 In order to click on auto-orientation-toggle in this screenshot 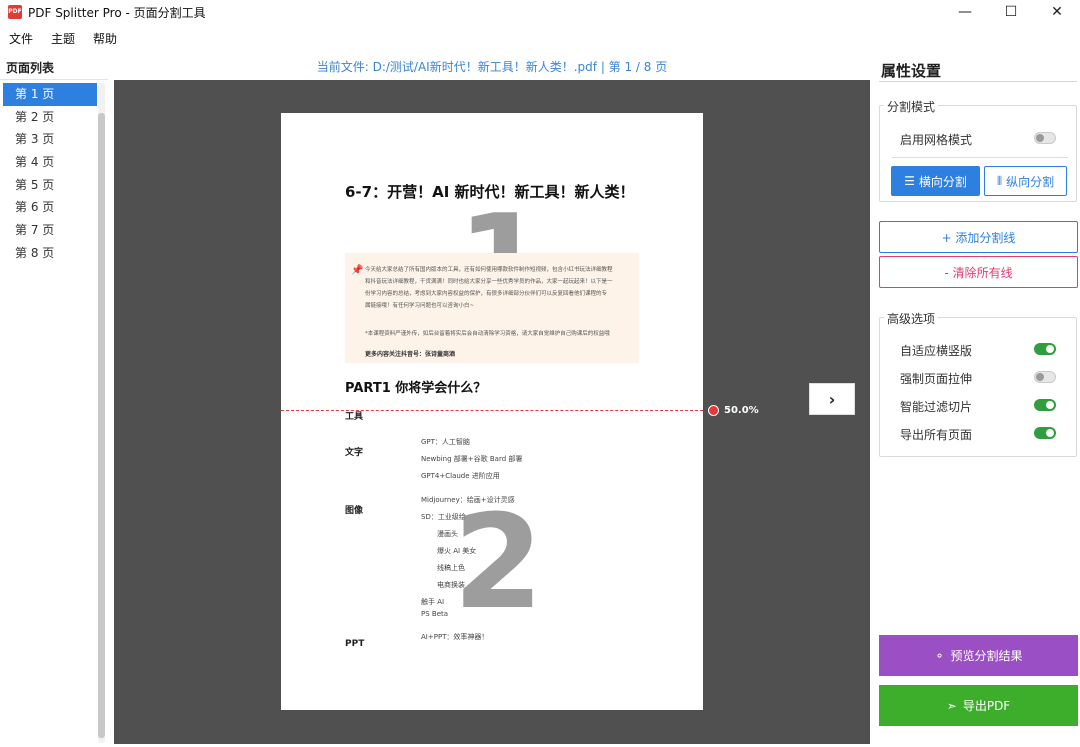, I will do `click(1045, 349)`.